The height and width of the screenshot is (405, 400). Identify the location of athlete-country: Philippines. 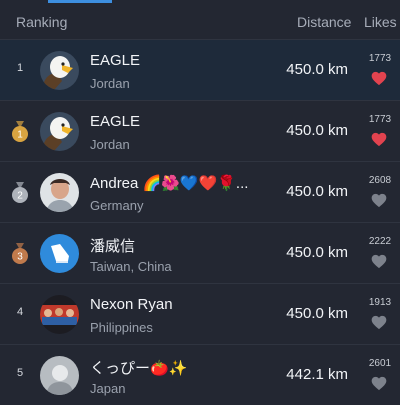
(121, 327).